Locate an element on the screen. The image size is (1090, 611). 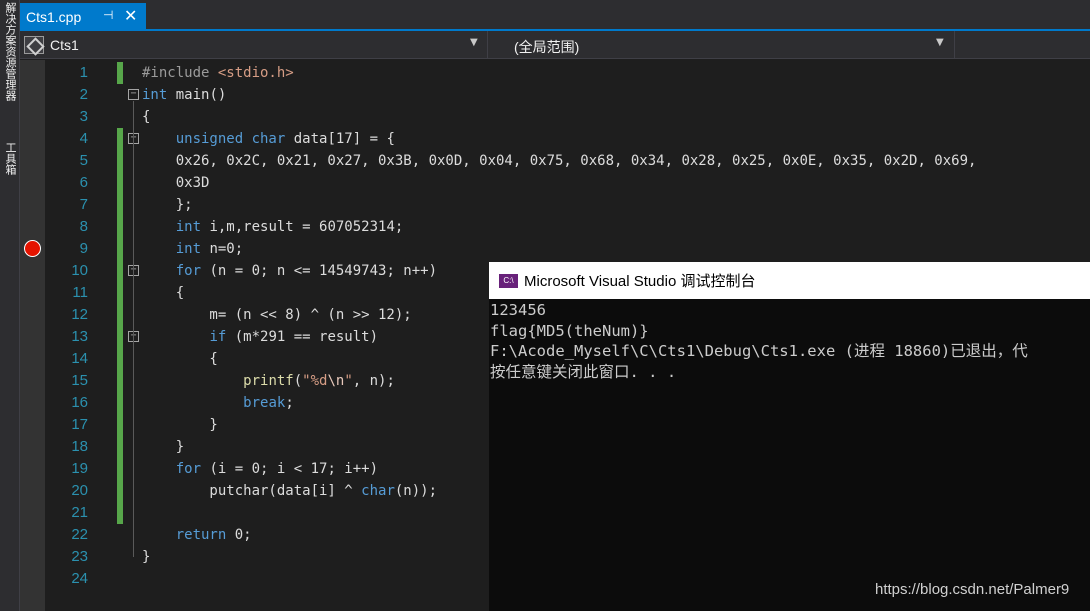
line-number: 7 is located at coordinates (83, 204).